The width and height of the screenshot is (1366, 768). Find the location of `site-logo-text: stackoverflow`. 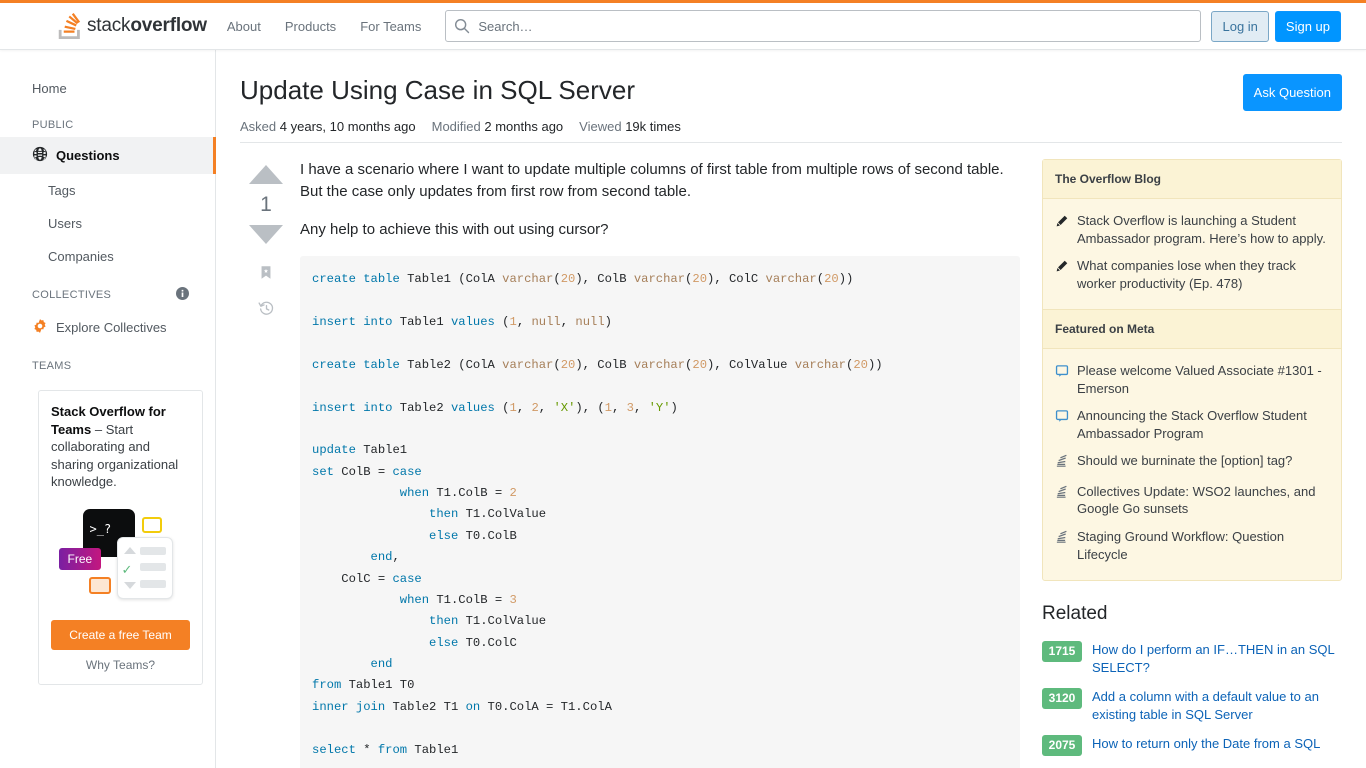

site-logo-text: stackoverflow is located at coordinates (147, 25).